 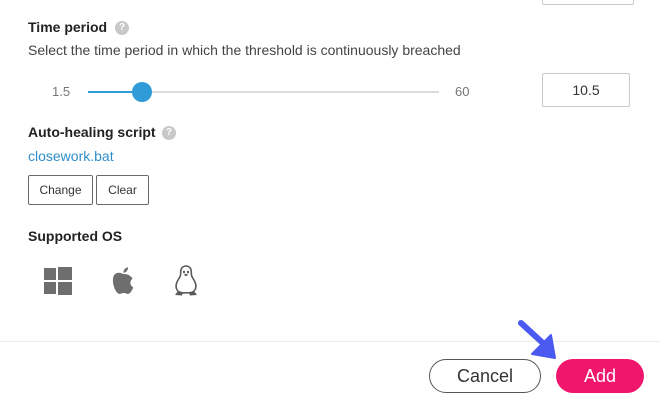 What do you see at coordinates (122, 28) in the screenshot?
I see `time-period-help-icon: ?` at bounding box center [122, 28].